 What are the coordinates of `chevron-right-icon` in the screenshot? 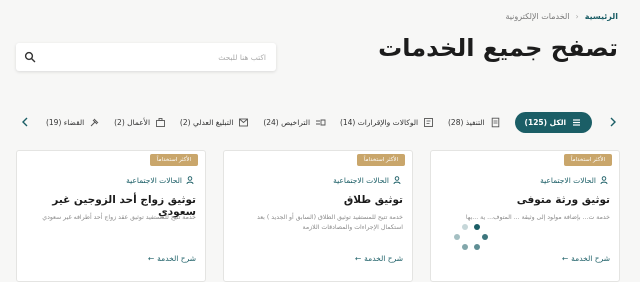 It's located at (613, 122).